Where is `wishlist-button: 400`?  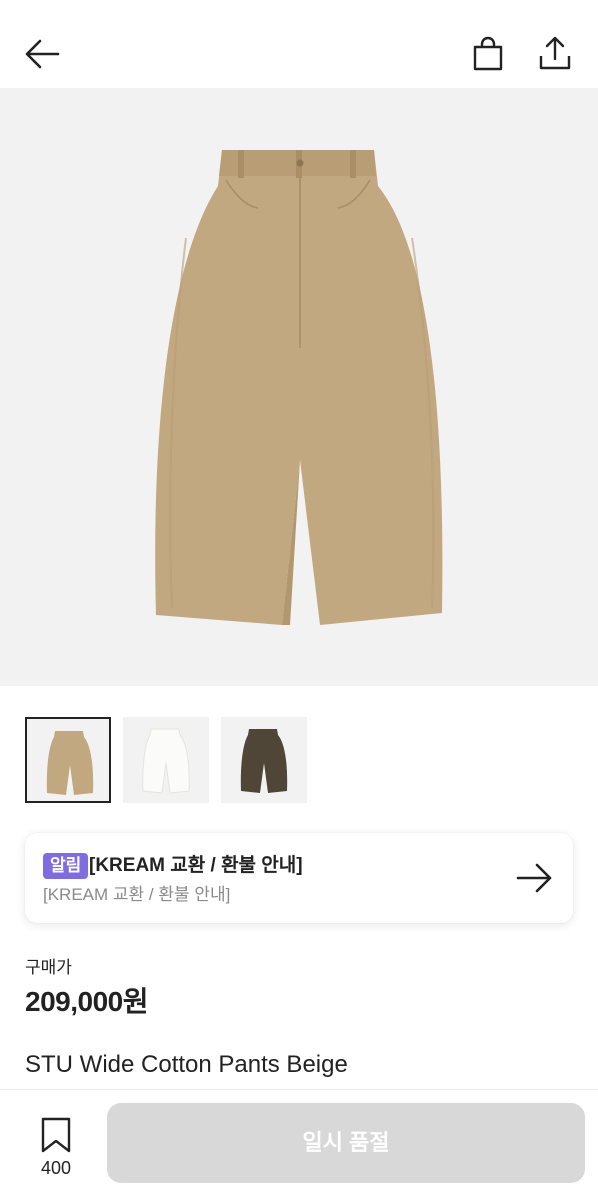 wishlist-button: 400 is located at coordinates (56, 1147).